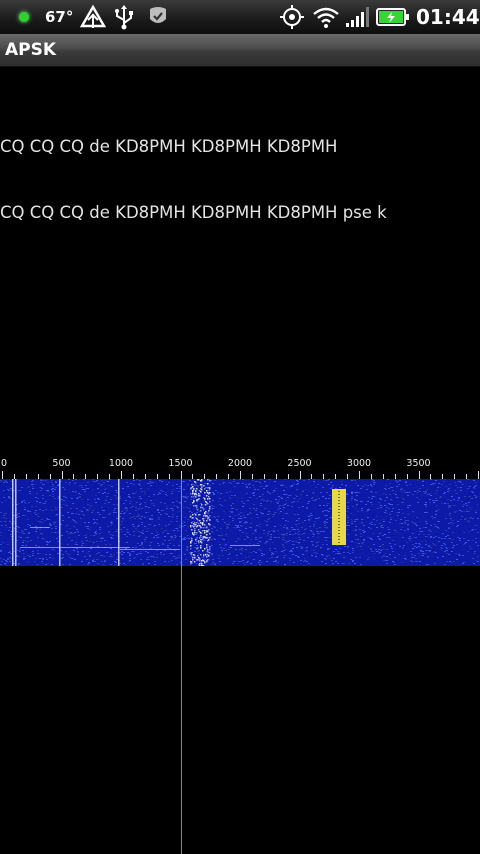 This screenshot has height=854, width=480. What do you see at coordinates (448, 17) in the screenshot?
I see `clock-text: 01:44` at bounding box center [448, 17].